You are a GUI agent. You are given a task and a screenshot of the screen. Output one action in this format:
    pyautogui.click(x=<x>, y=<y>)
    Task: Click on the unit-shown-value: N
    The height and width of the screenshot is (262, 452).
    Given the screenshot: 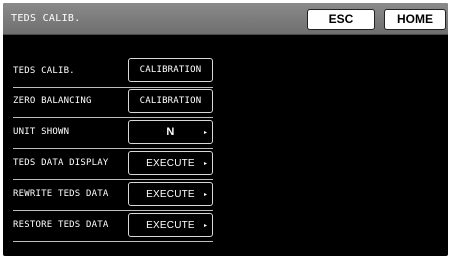 What is the action you would take?
    pyautogui.click(x=170, y=132)
    